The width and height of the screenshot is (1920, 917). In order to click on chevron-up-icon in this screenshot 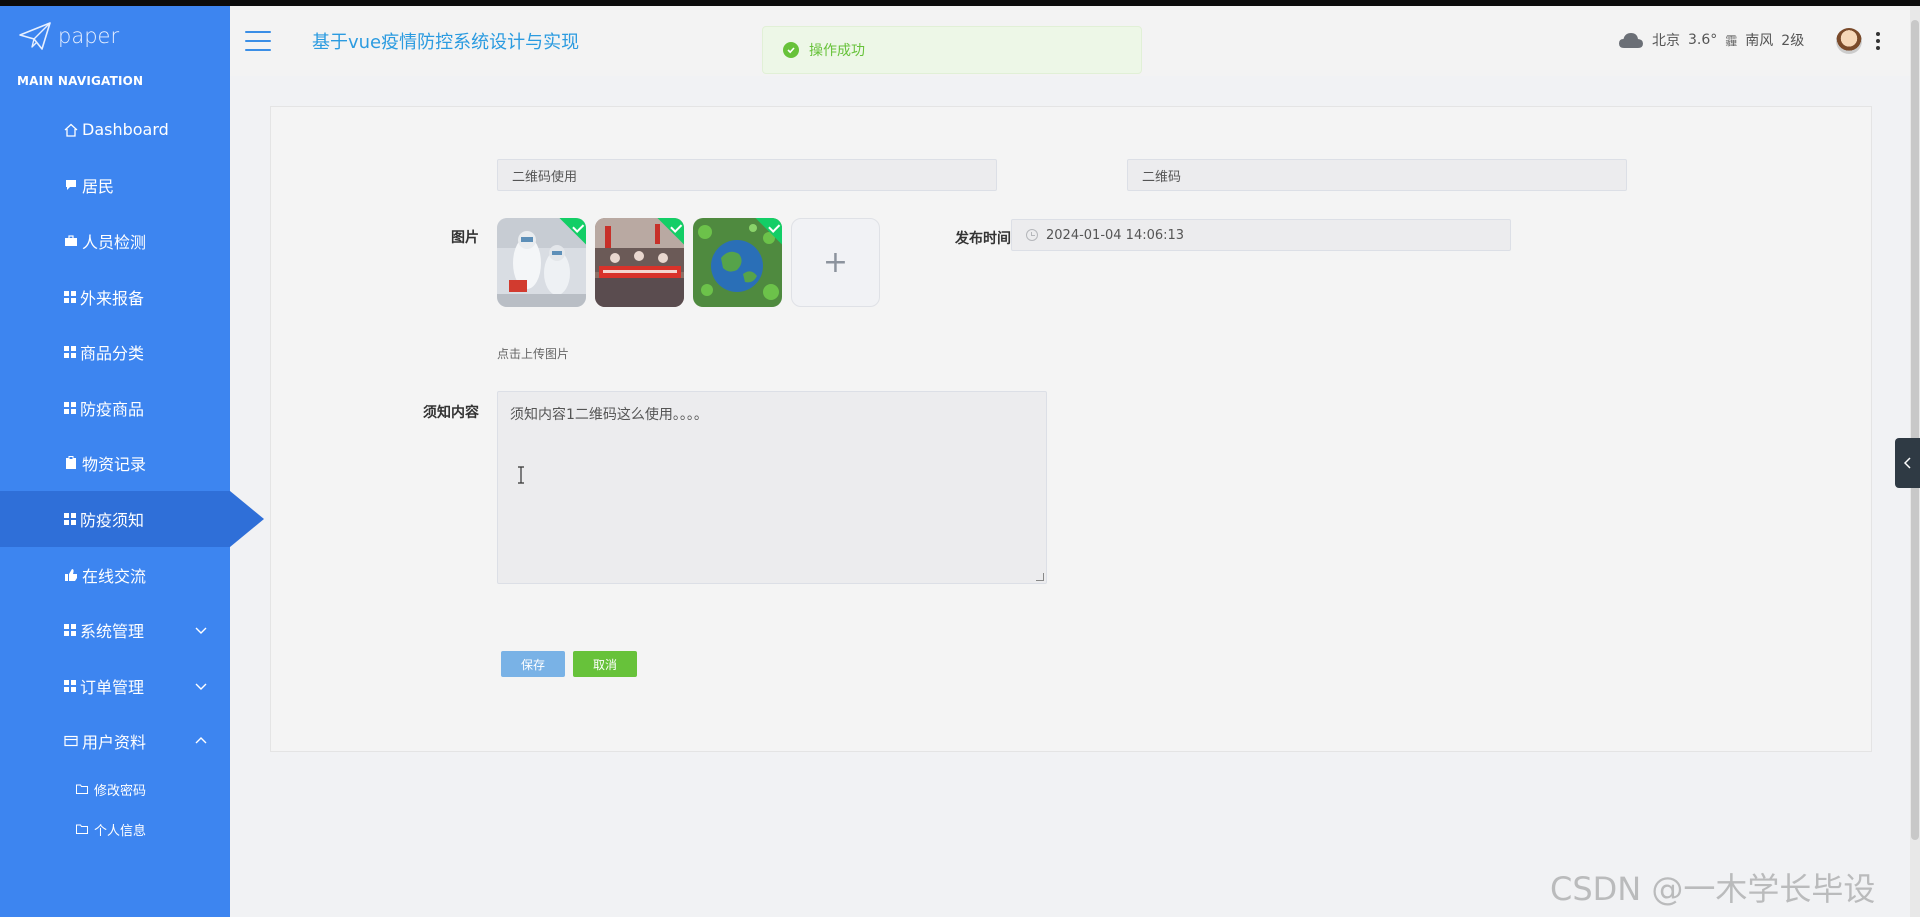, I will do `click(201, 740)`.